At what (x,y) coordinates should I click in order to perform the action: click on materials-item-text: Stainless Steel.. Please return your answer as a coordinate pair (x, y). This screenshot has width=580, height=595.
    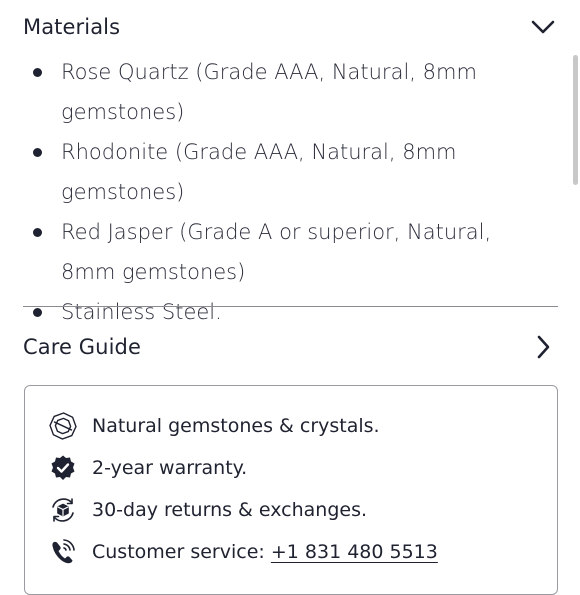
    Looking at the image, I should click on (141, 312).